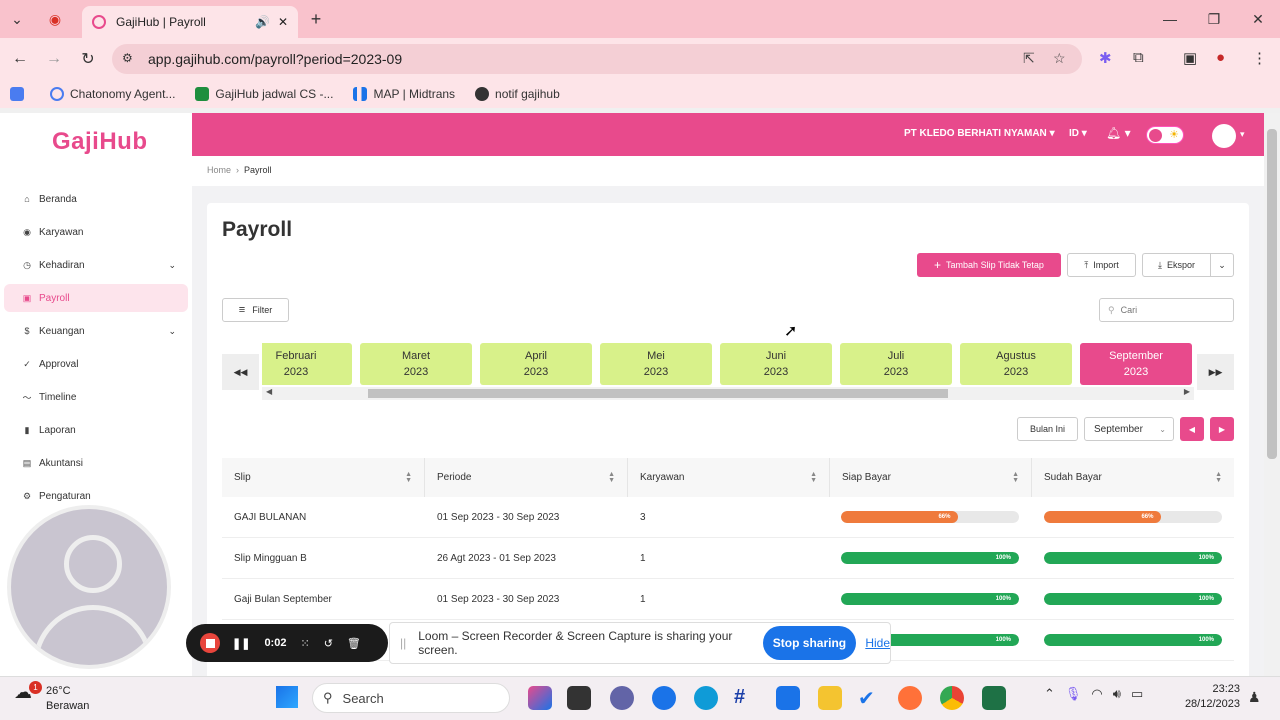 The height and width of the screenshot is (720, 1280). Describe the element at coordinates (1176, 265) in the screenshot. I see `export-button: ⤓ Ekspor` at that location.